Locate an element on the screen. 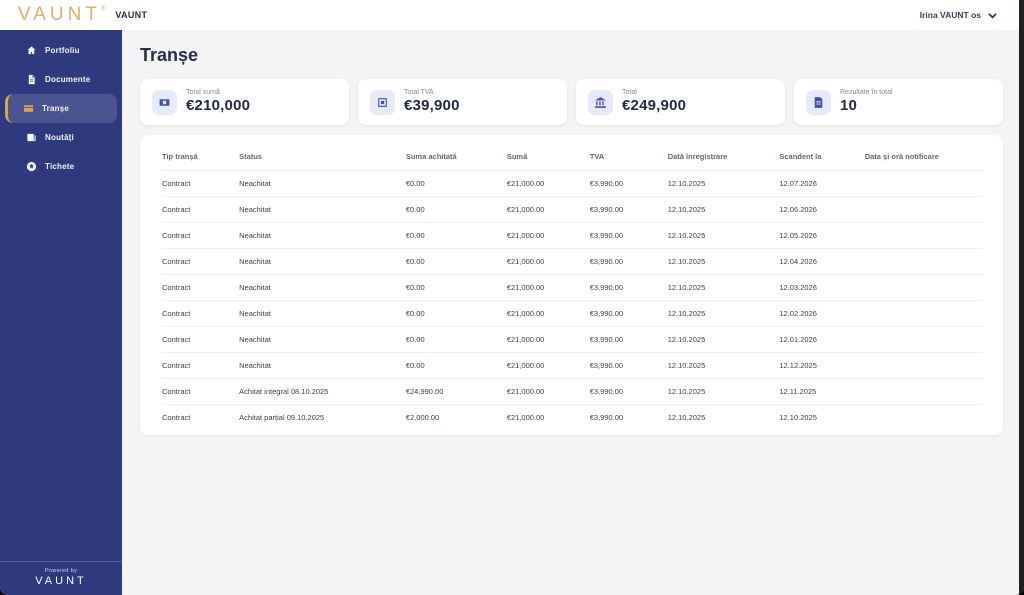  sidebar-item-label: Documente is located at coordinates (68, 79).